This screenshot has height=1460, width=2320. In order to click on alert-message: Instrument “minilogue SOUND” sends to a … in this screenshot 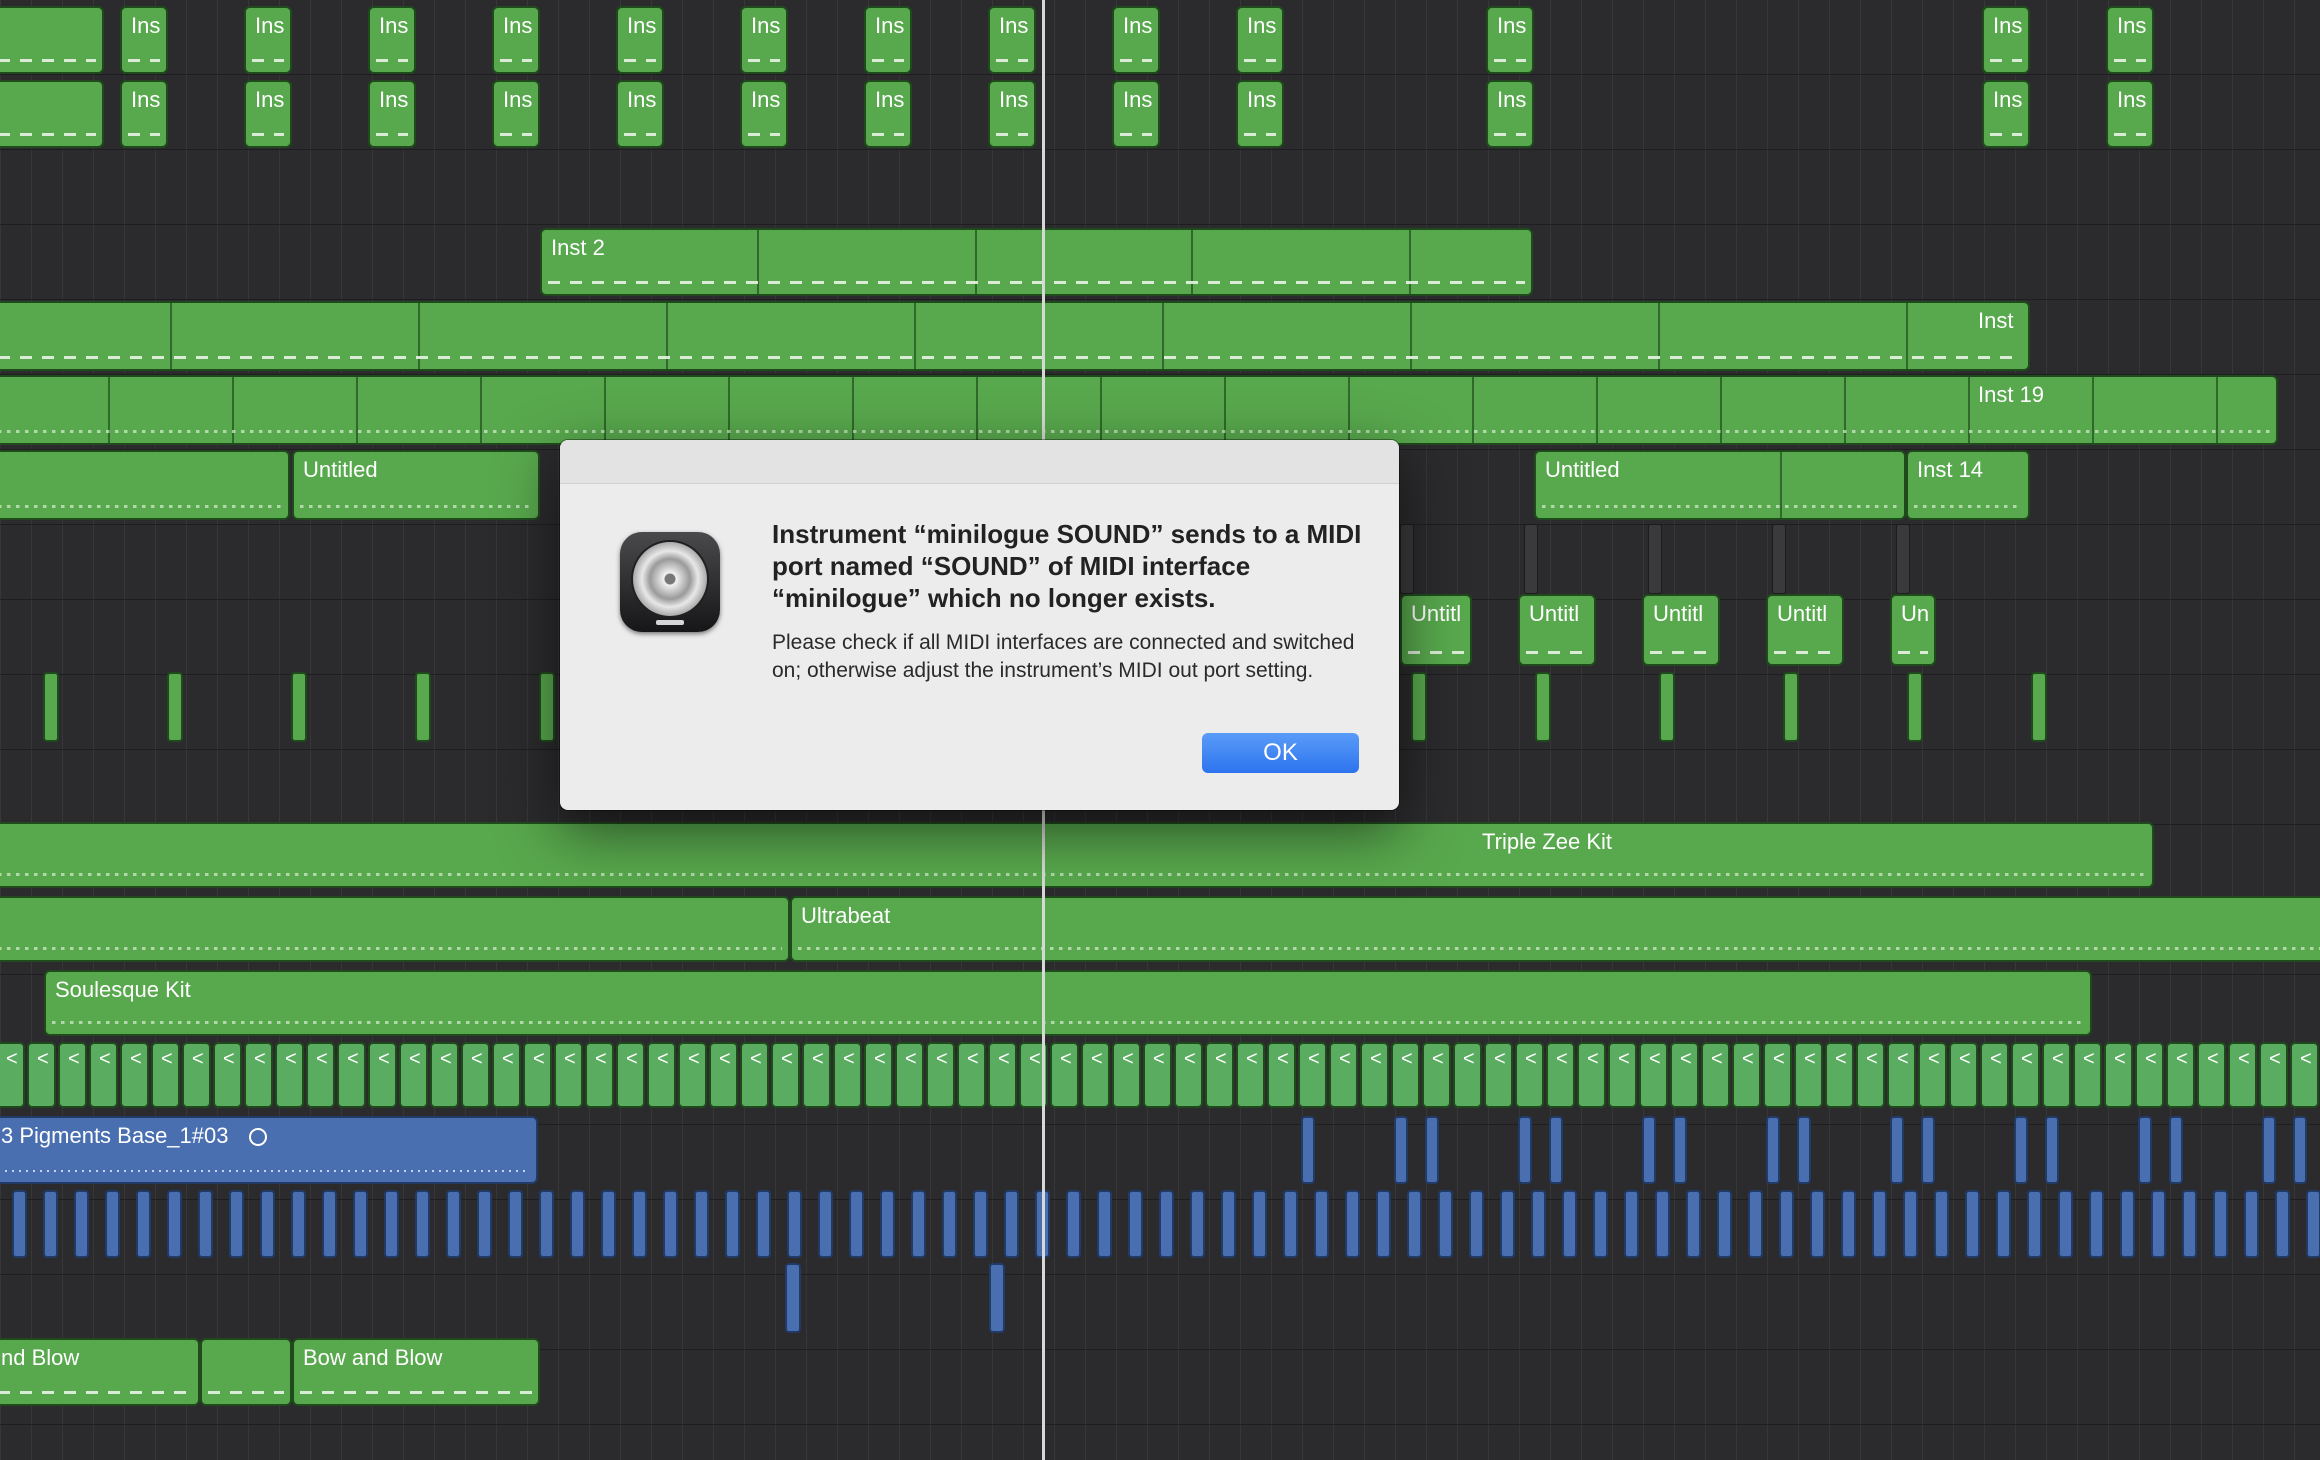, I will do `click(1067, 566)`.